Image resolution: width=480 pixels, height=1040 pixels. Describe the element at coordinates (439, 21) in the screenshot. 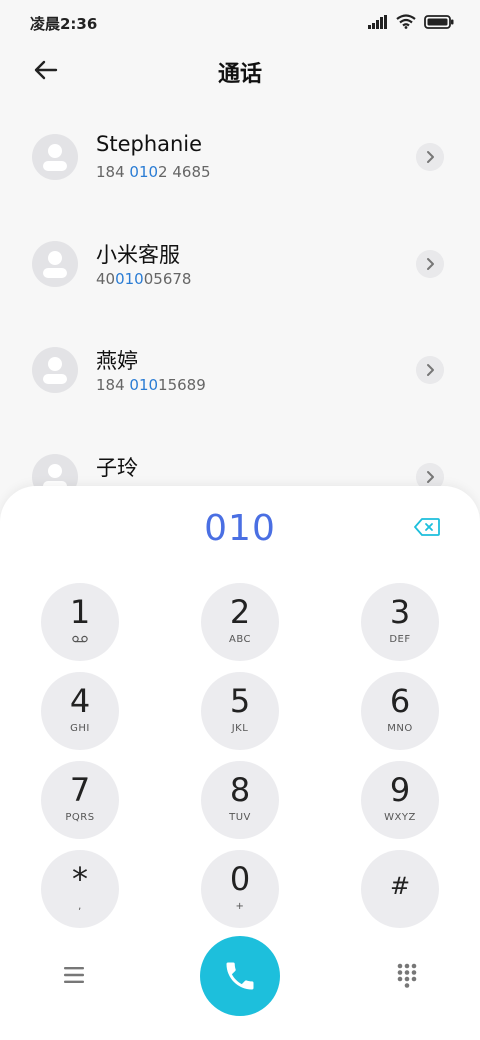

I see `battery-icon` at that location.